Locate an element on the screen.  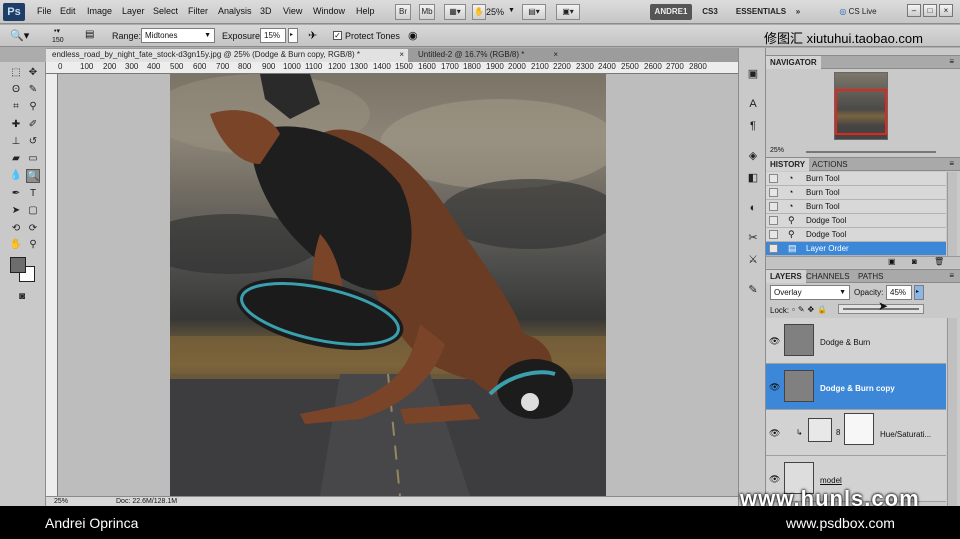
pen-tool-icon: ✒ is located at coordinates (16, 194).